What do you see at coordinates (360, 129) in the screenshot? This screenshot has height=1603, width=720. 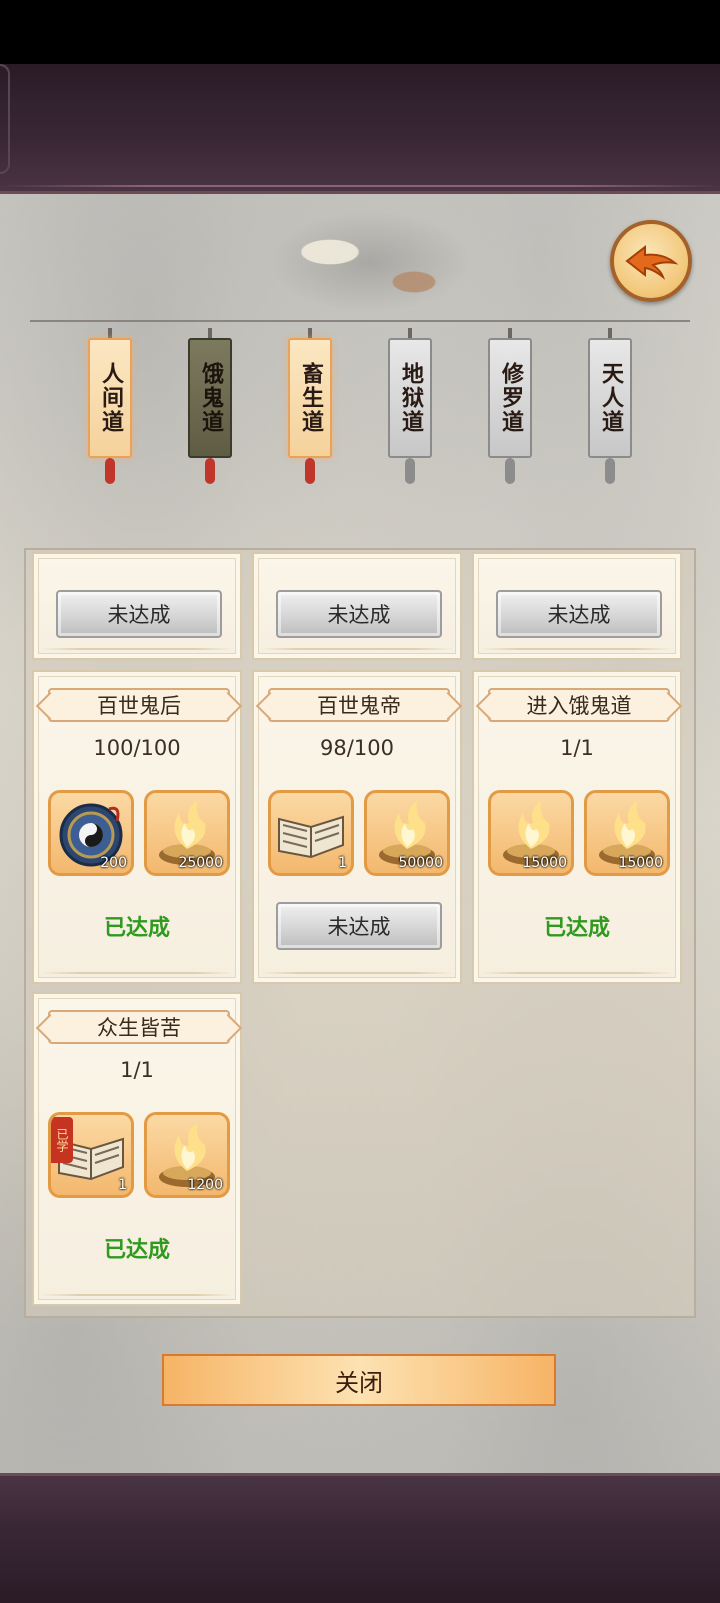 I see `top-frame` at bounding box center [360, 129].